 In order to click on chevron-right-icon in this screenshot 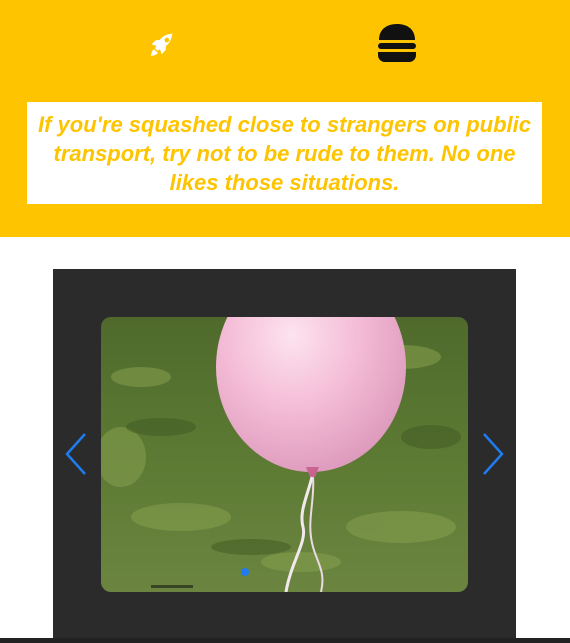, I will do `click(493, 454)`.